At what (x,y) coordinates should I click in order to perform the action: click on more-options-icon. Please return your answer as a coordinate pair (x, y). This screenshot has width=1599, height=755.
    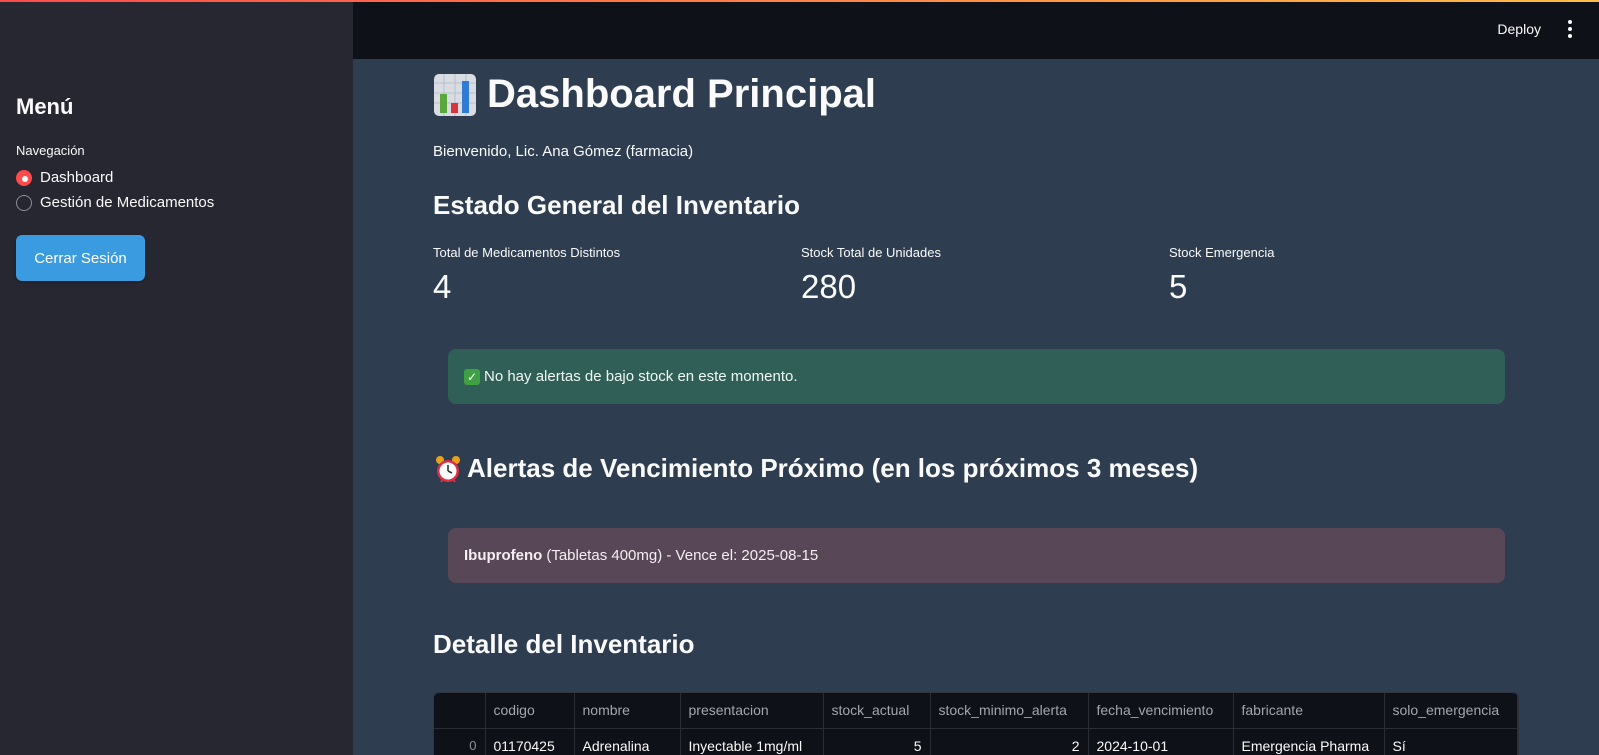
    Looking at the image, I should click on (1570, 29).